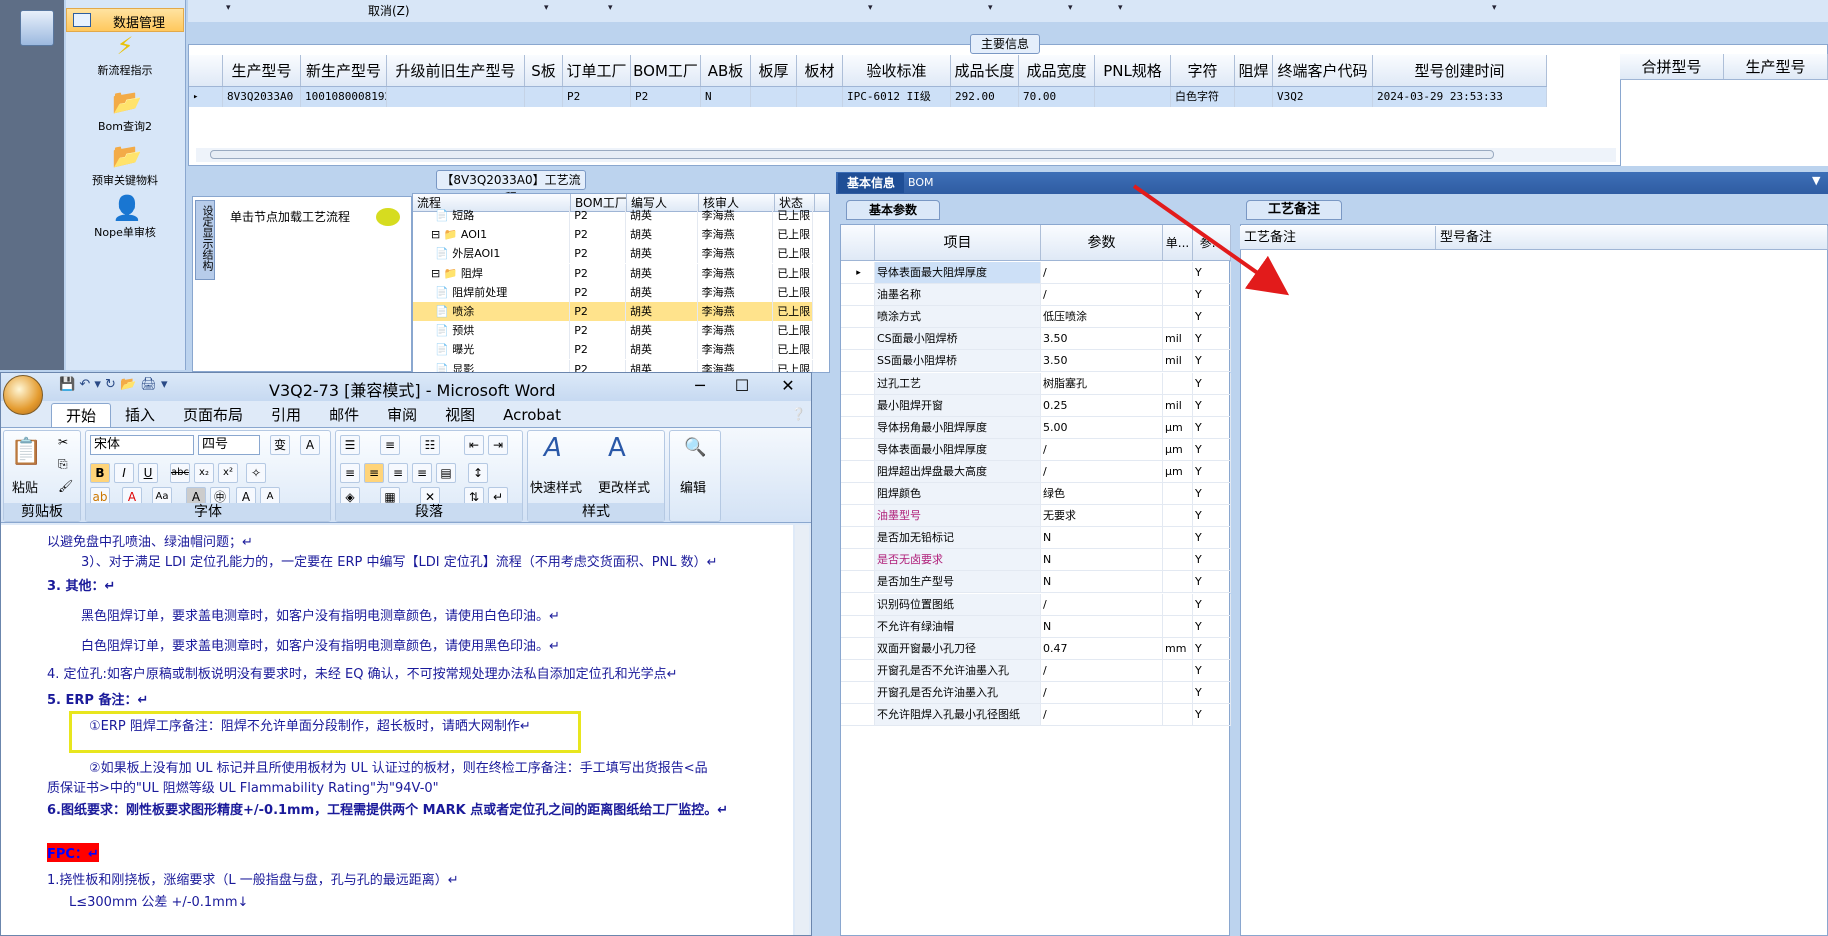 Image resolution: width=1828 pixels, height=936 pixels. Describe the element at coordinates (726, 70) in the screenshot. I see `main-col-header: AB板` at that location.